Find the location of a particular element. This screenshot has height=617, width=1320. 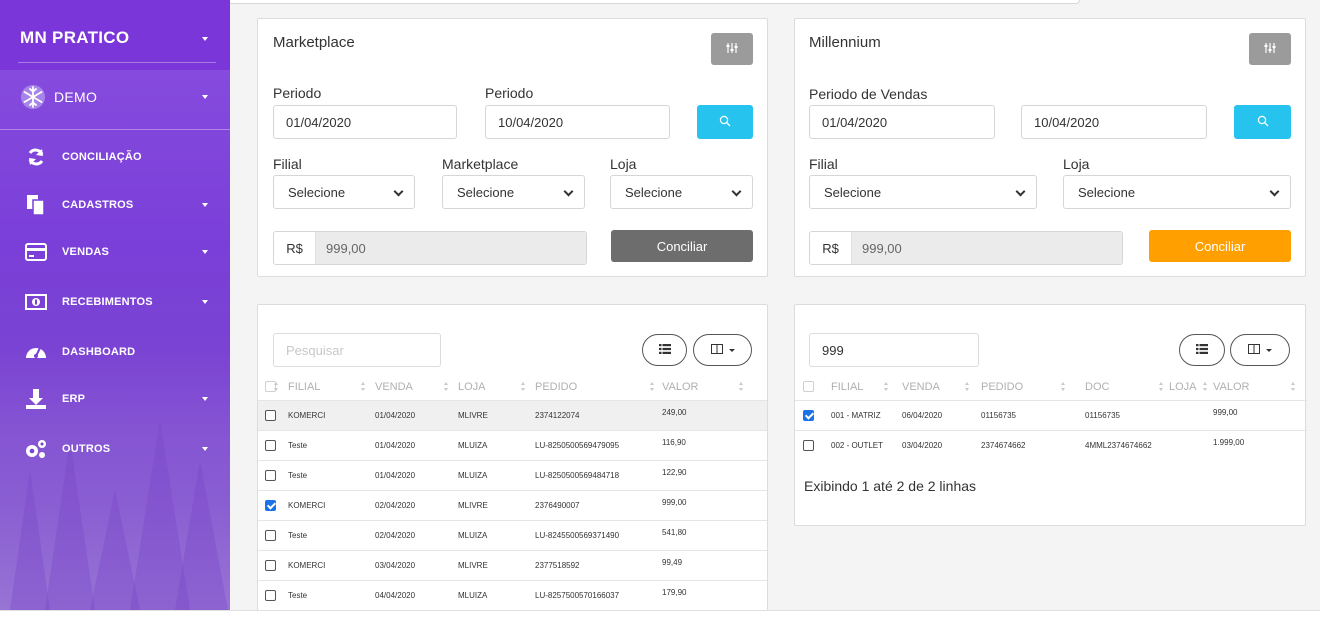

account-name: DEMO is located at coordinates (76, 97).